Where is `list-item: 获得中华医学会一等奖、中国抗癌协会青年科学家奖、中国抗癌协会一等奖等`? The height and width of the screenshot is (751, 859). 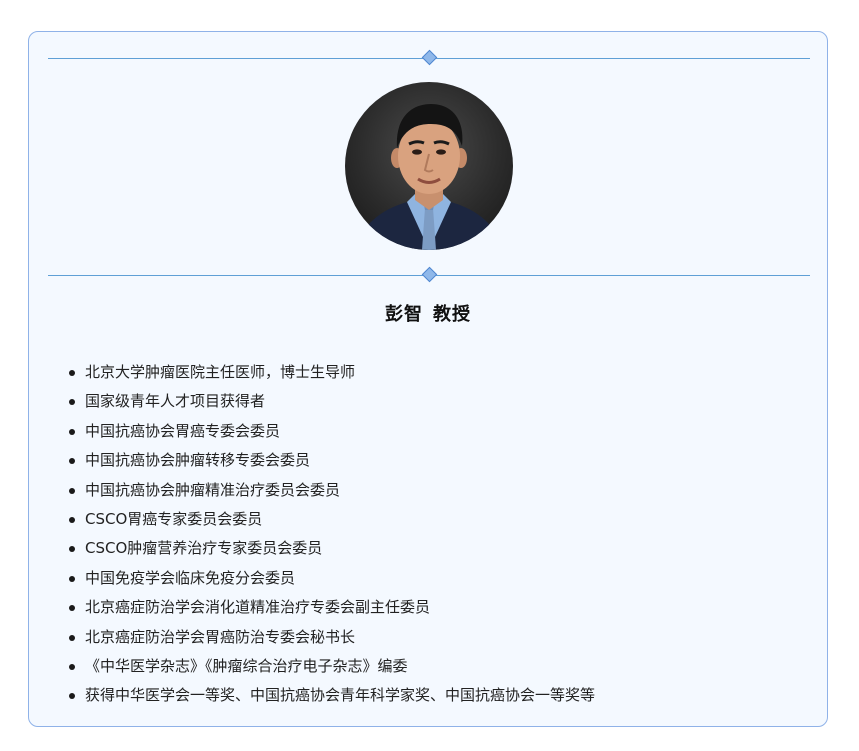 list-item: 获得中华医学会一等奖、中国抗癌协会青年科学家奖、中国抗癌协会一等奖等 is located at coordinates (426, 695).